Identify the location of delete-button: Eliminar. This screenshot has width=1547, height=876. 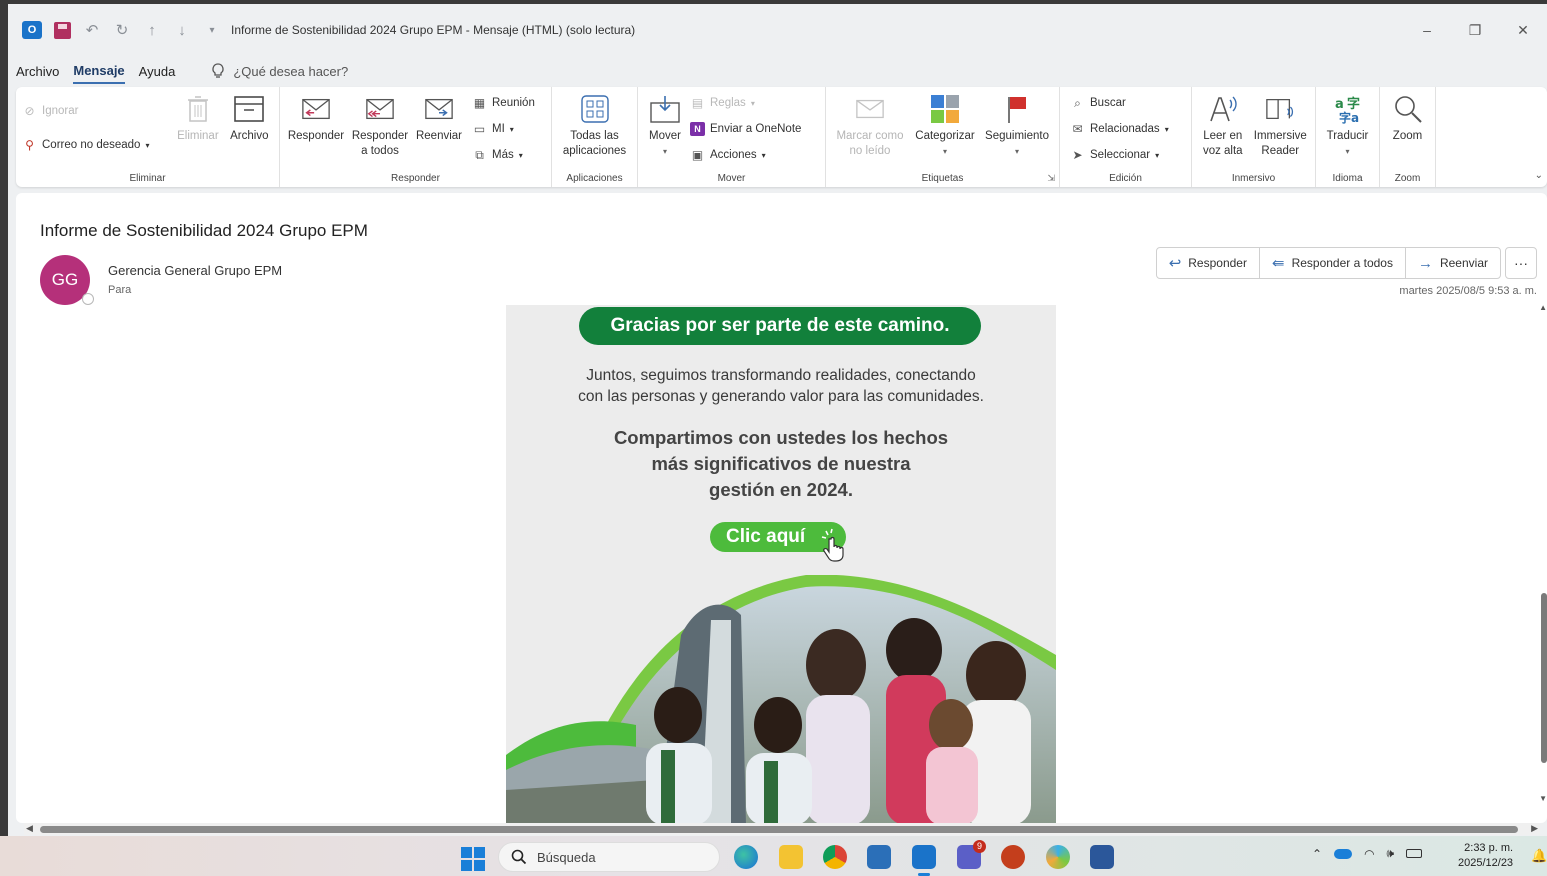
(197, 130).